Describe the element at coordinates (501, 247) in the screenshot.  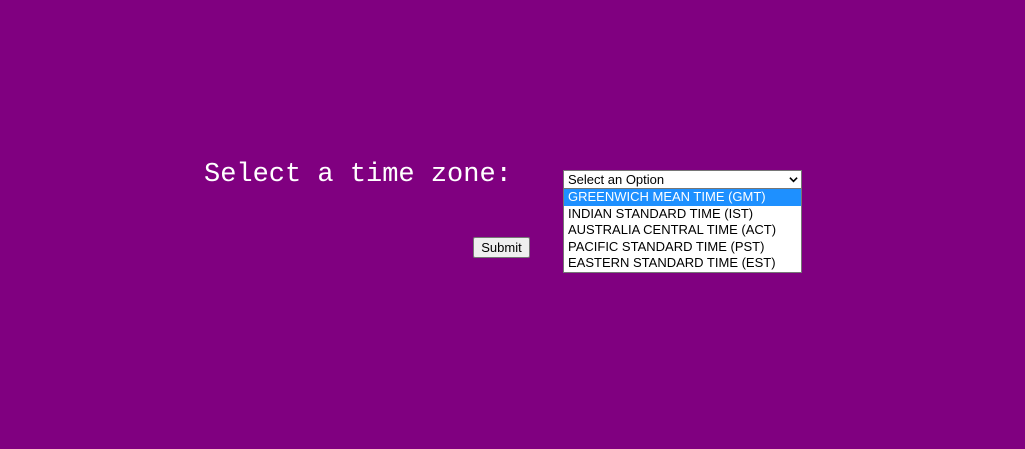
I see `submit-button: Submit` at that location.